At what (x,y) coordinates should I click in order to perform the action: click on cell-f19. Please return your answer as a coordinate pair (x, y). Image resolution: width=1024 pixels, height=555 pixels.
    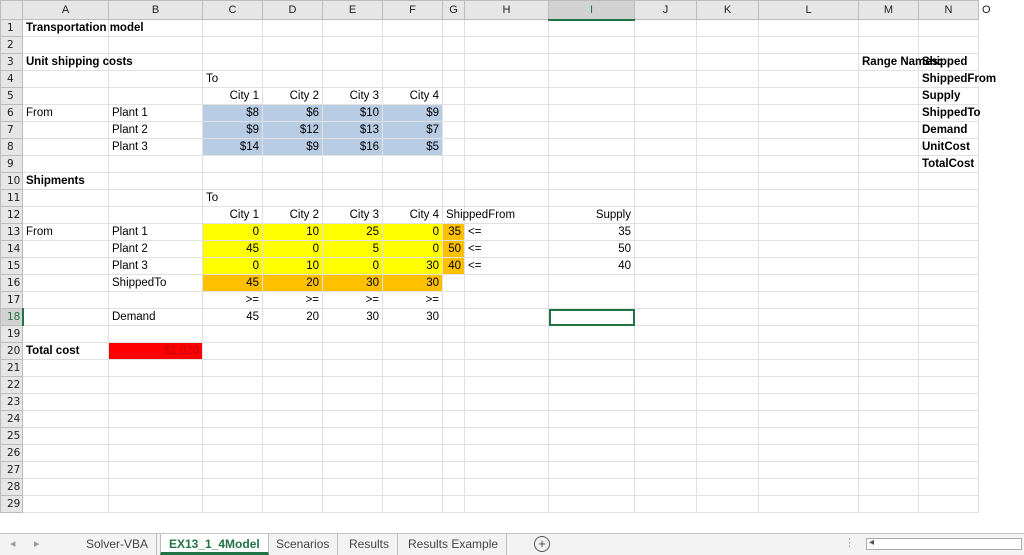
    Looking at the image, I should click on (412, 334).